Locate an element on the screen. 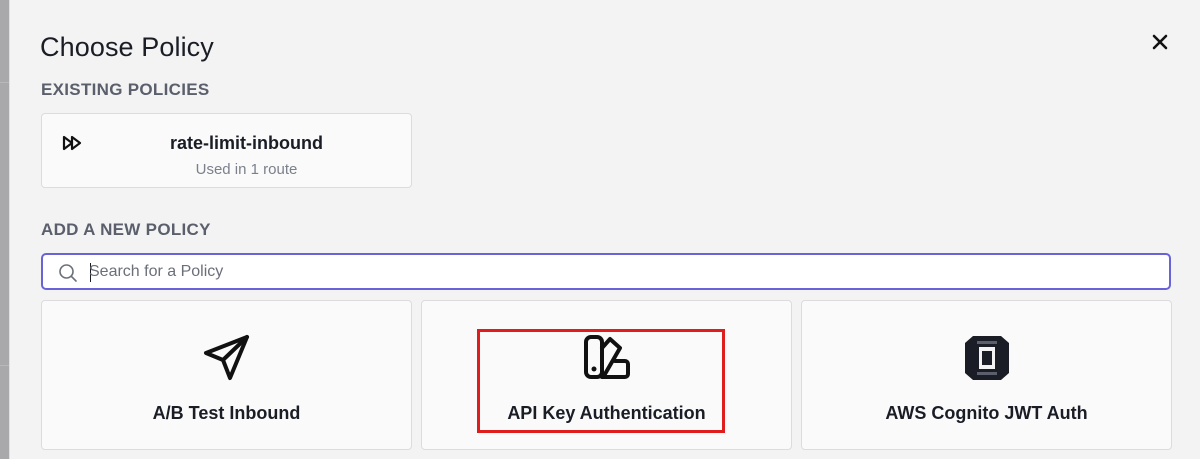 This screenshot has height=459, width=1200. swatchbook-icon is located at coordinates (606, 357).